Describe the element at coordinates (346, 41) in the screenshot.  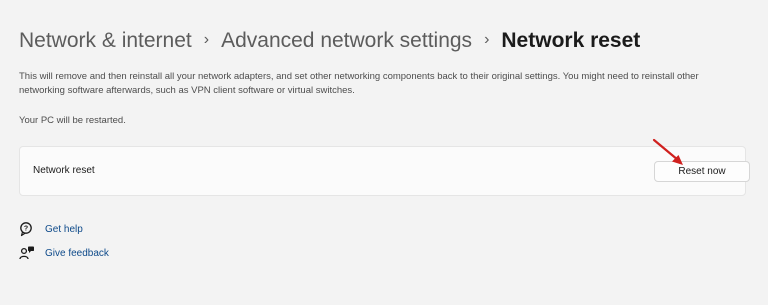
I see `breadcrumb-advanced-network-settings: Advanced network settings` at that location.